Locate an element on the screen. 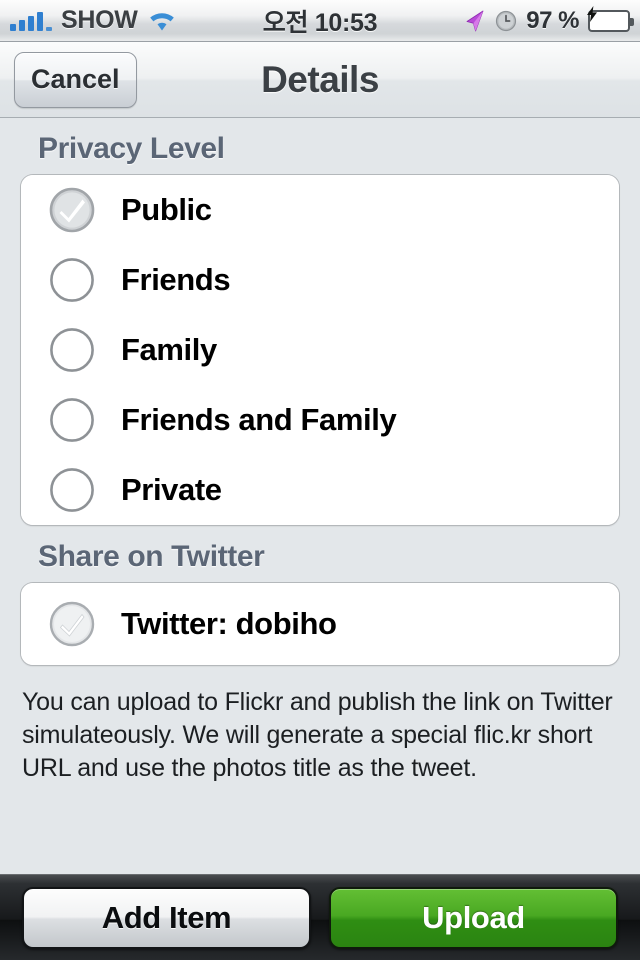 This screenshot has width=640, height=960. cancel-button: Cancel is located at coordinates (75, 79).